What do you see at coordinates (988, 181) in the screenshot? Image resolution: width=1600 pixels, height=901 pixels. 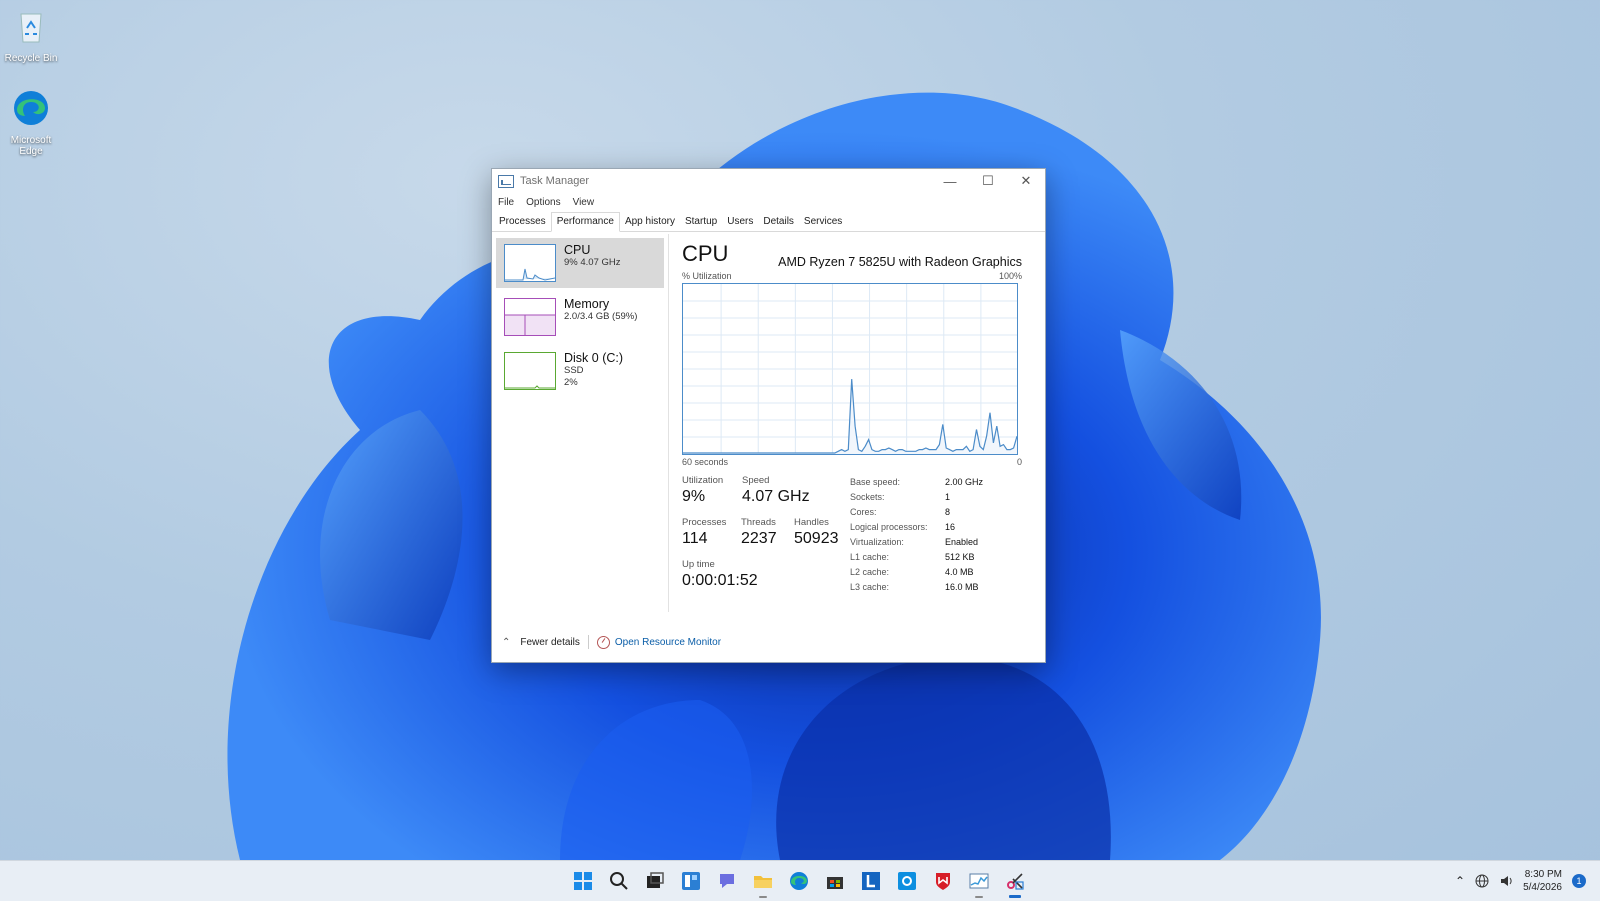 I see `maximize-button: ☐` at bounding box center [988, 181].